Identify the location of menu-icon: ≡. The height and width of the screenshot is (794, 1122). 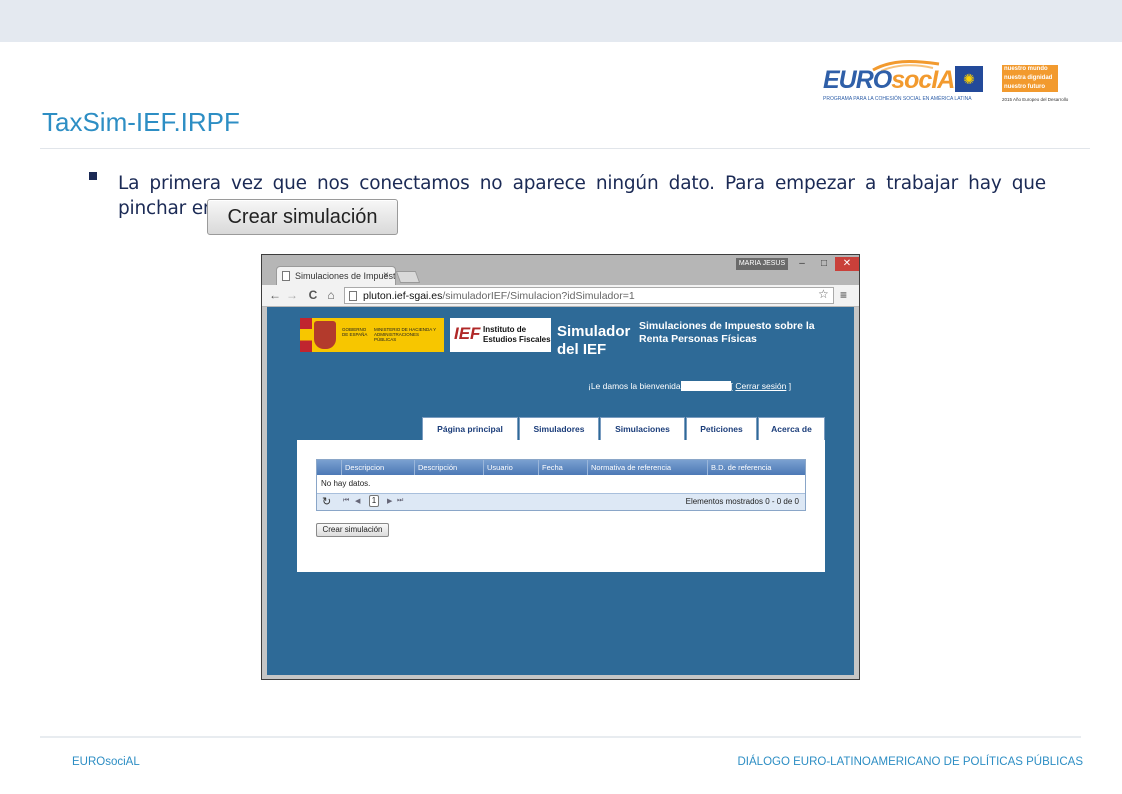
(843, 295).